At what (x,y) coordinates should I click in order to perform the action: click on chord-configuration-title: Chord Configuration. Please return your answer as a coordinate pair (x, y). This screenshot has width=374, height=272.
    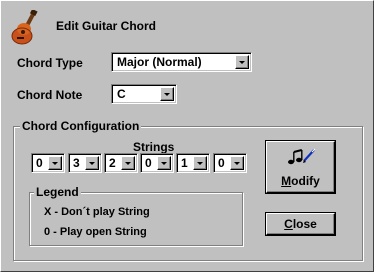
    Looking at the image, I should click on (81, 126).